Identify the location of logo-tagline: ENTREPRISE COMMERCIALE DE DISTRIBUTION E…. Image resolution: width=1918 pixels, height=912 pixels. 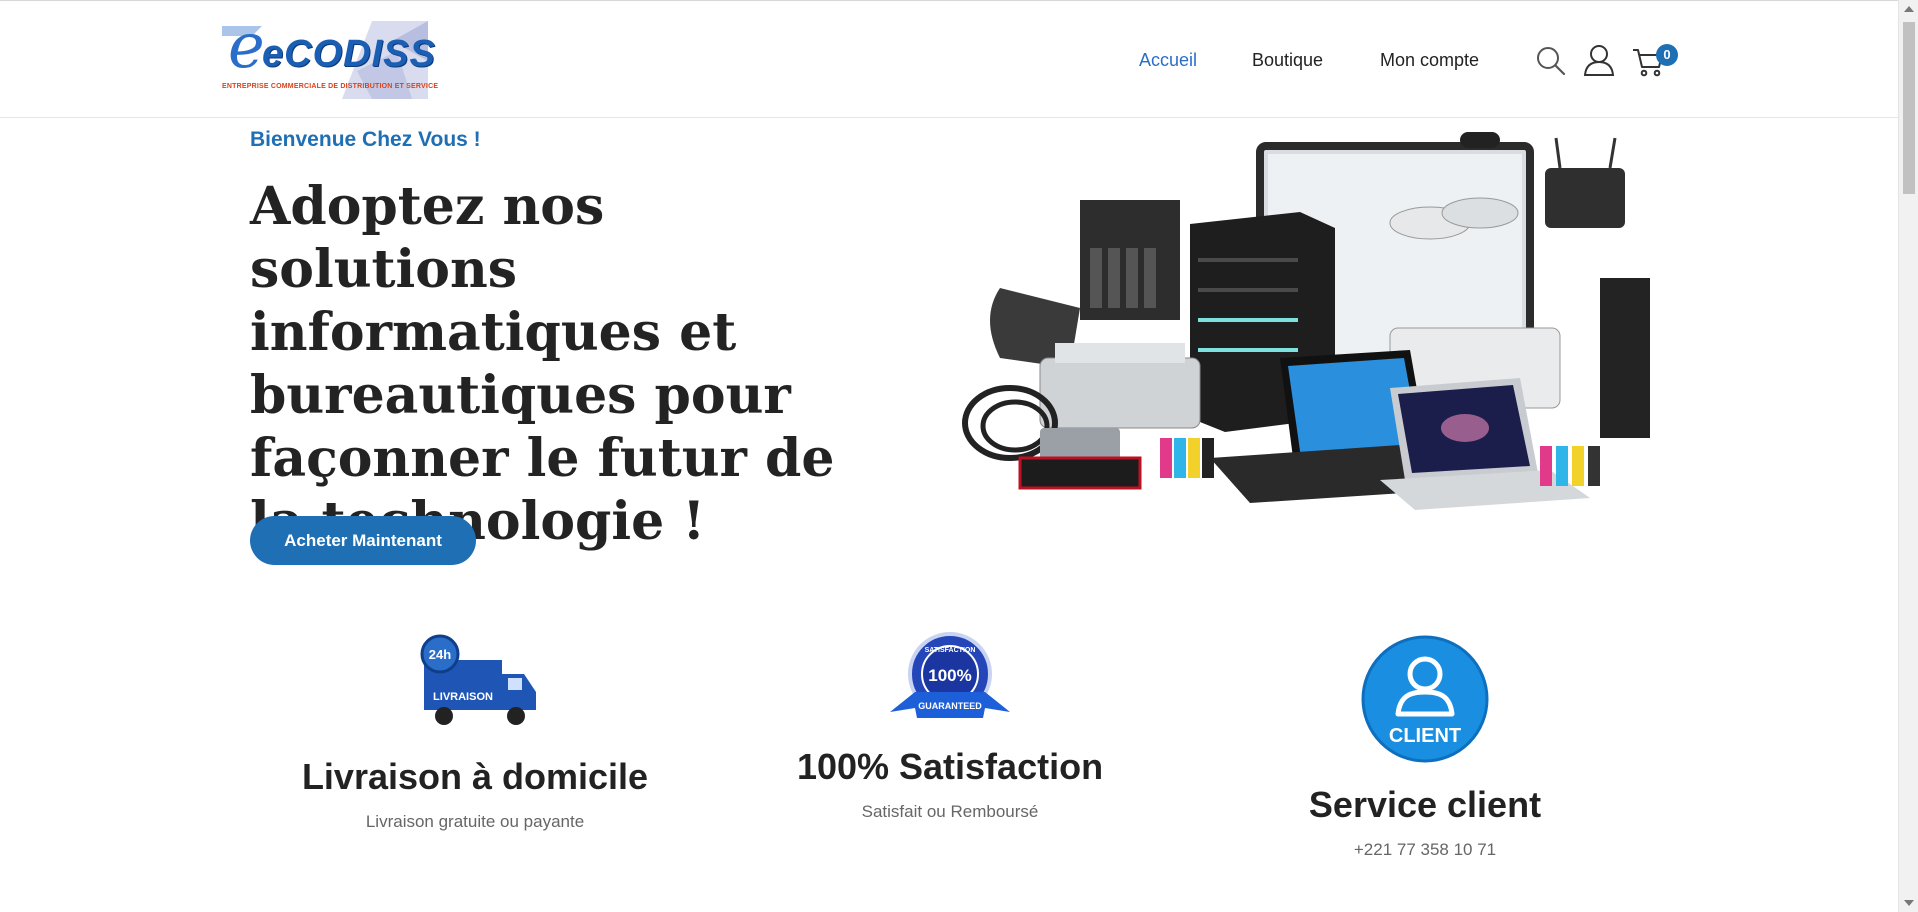
(330, 86).